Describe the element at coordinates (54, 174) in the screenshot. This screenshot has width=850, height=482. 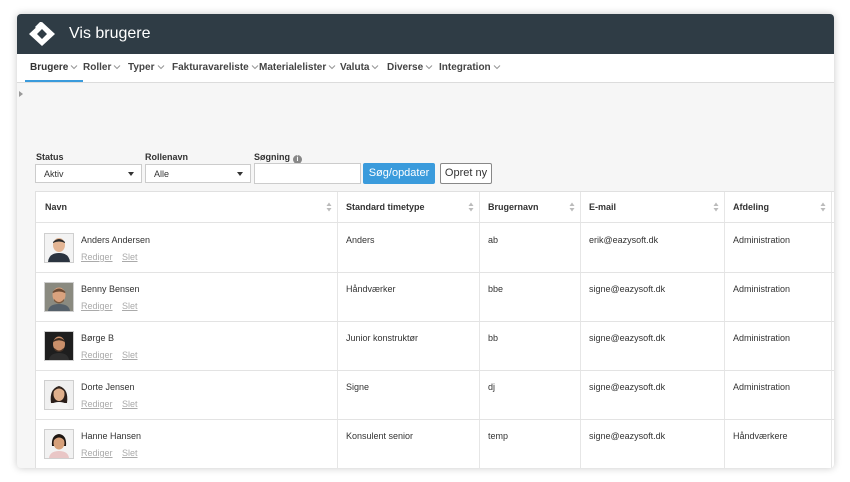
I see `status-select-value: Aktiv` at that location.